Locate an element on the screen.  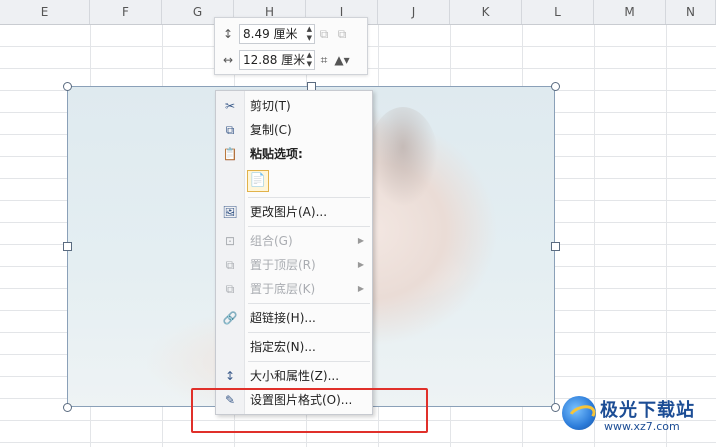
height-icon: ↕ is located at coordinates (228, 34).